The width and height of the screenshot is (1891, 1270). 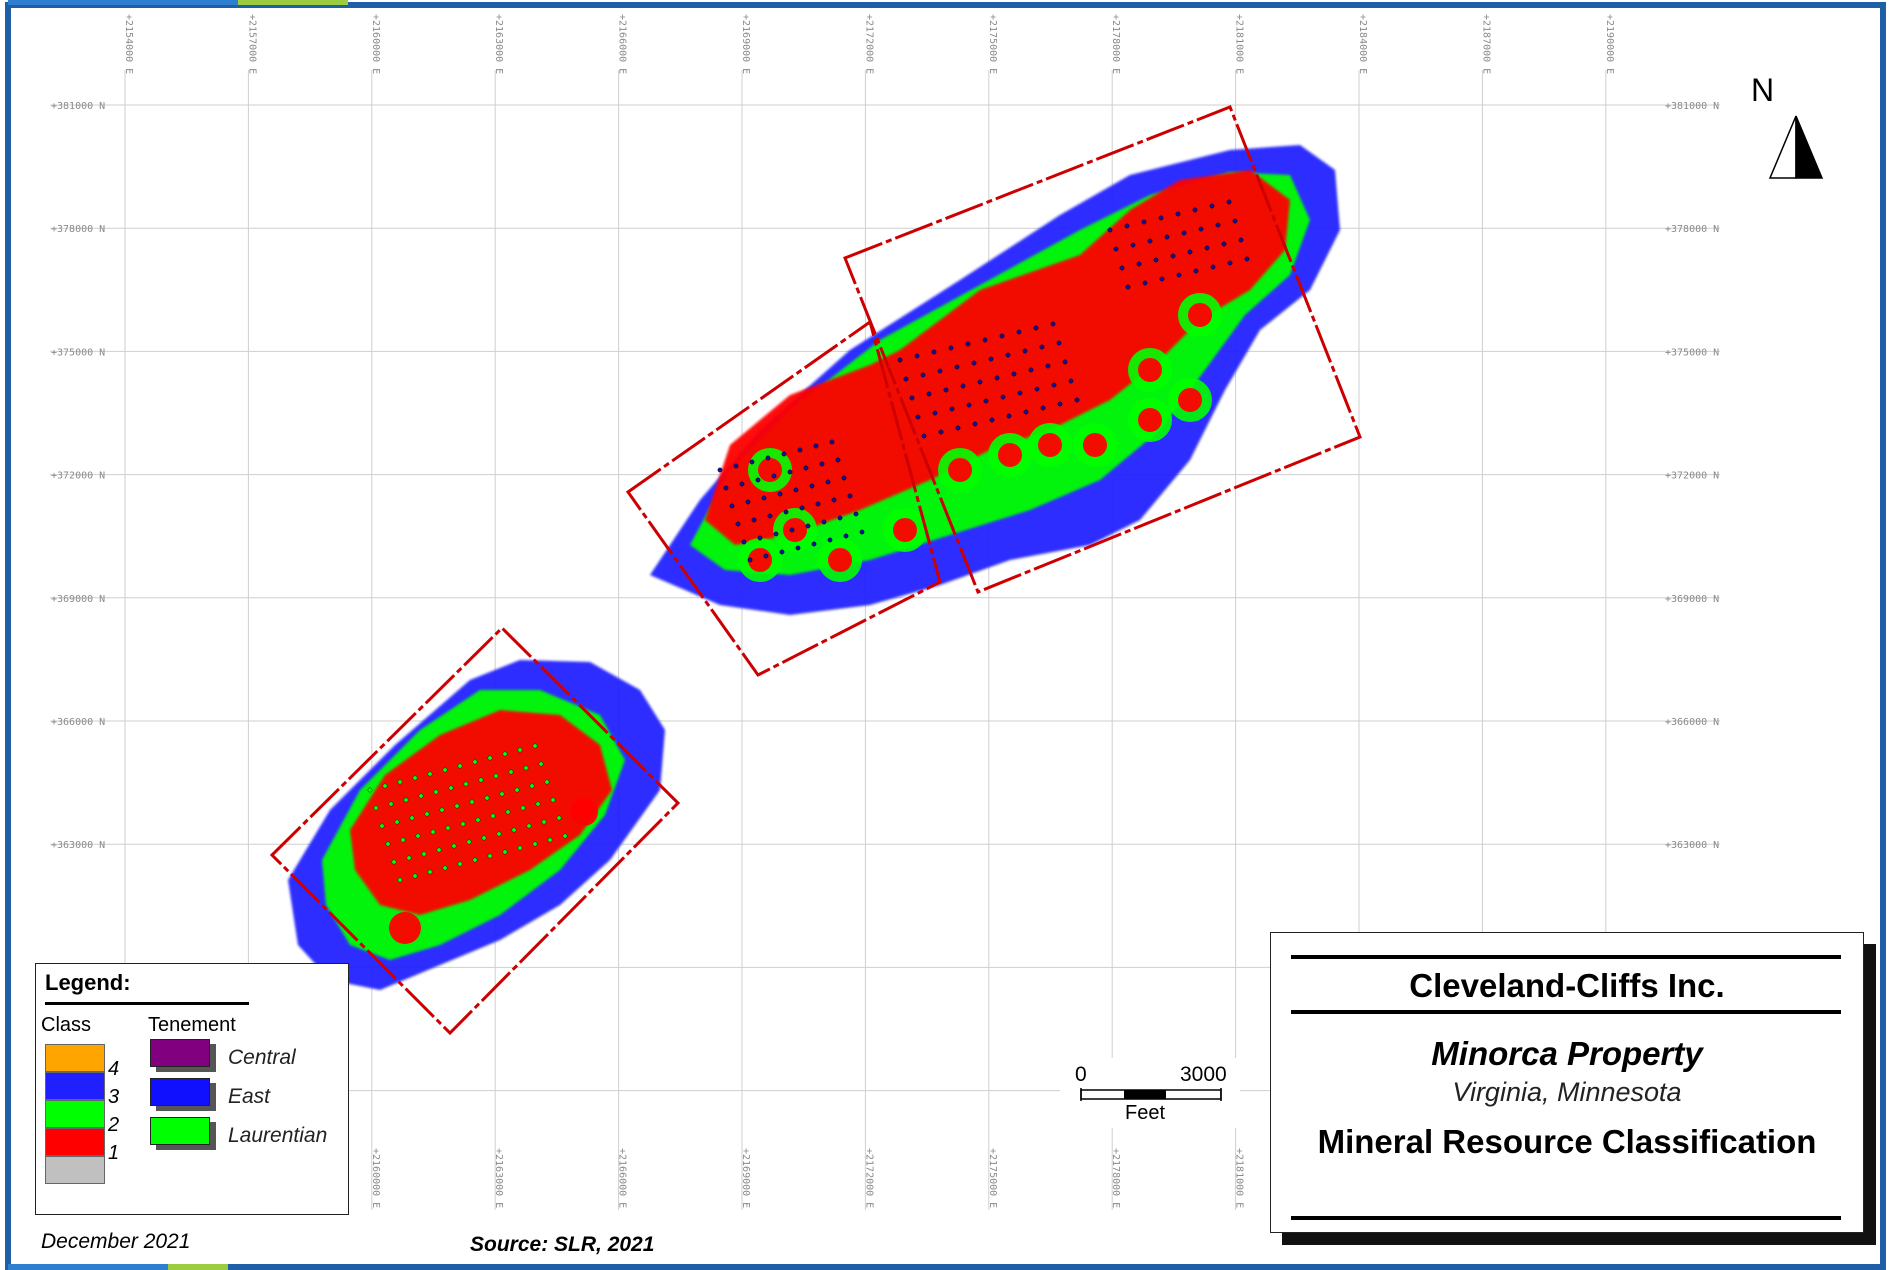 What do you see at coordinates (1150, 1093) in the screenshot?
I see `scale-bar: 0 3000 Feet` at bounding box center [1150, 1093].